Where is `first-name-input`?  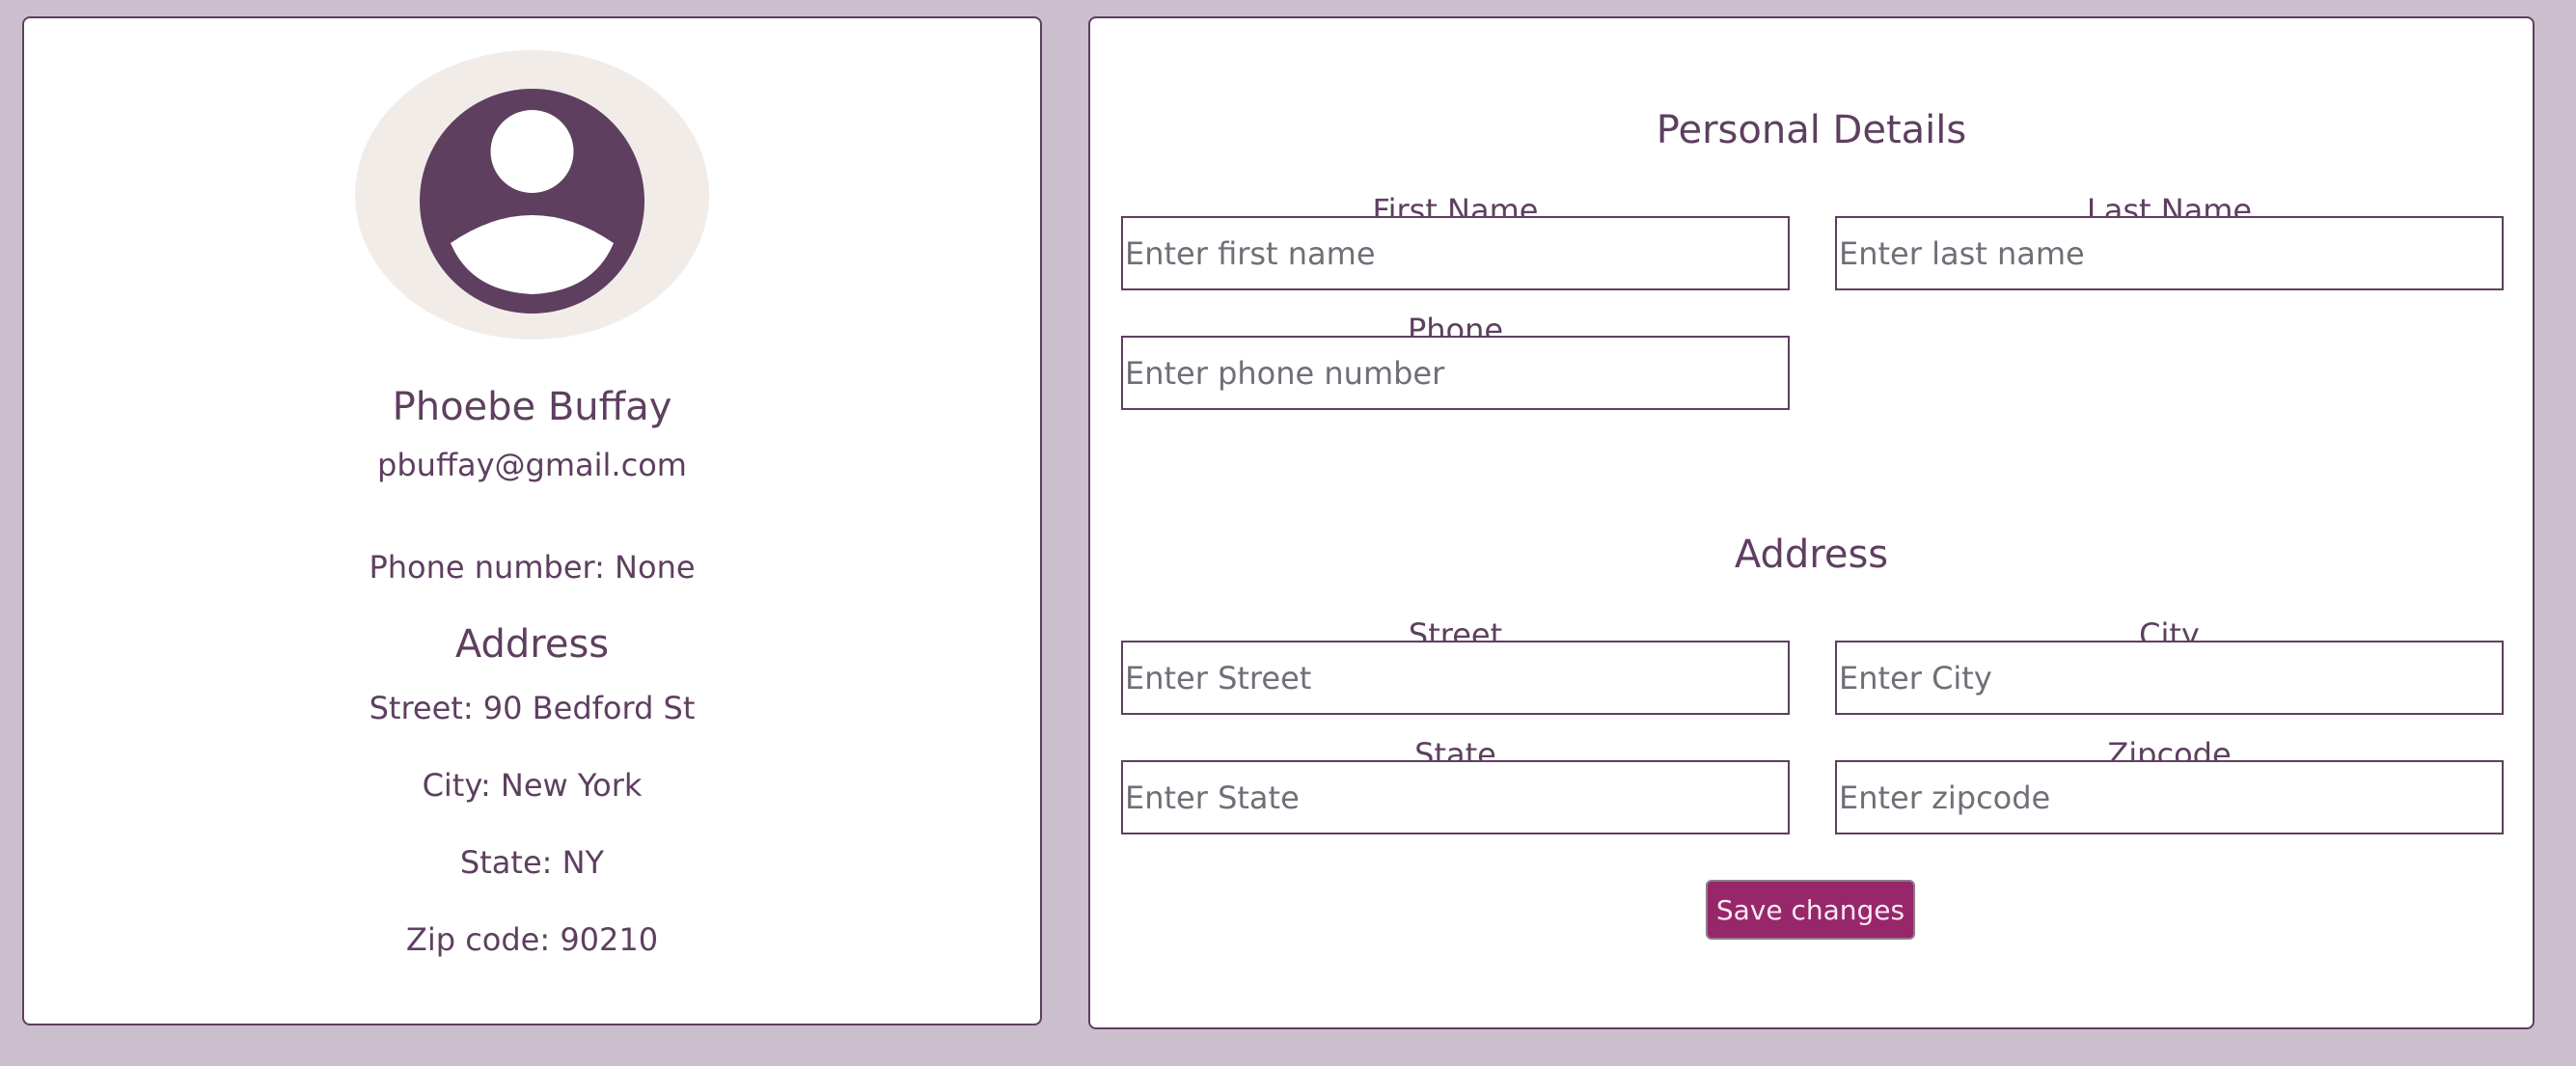 first-name-input is located at coordinates (1456, 253).